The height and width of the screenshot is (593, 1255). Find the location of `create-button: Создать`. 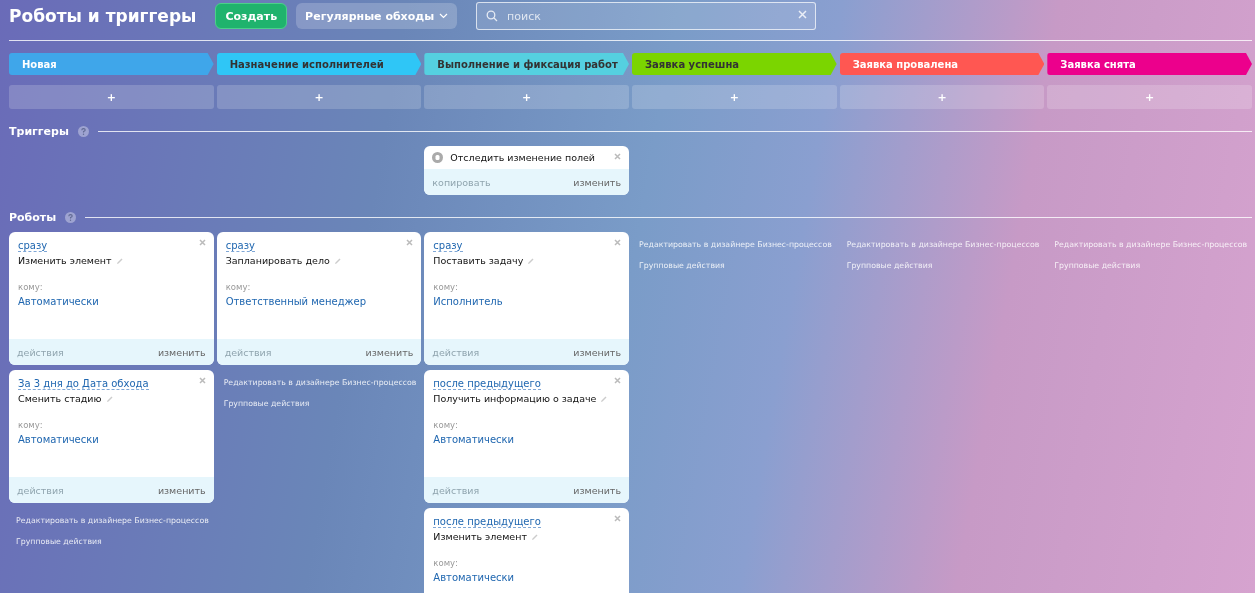

create-button: Создать is located at coordinates (251, 16).